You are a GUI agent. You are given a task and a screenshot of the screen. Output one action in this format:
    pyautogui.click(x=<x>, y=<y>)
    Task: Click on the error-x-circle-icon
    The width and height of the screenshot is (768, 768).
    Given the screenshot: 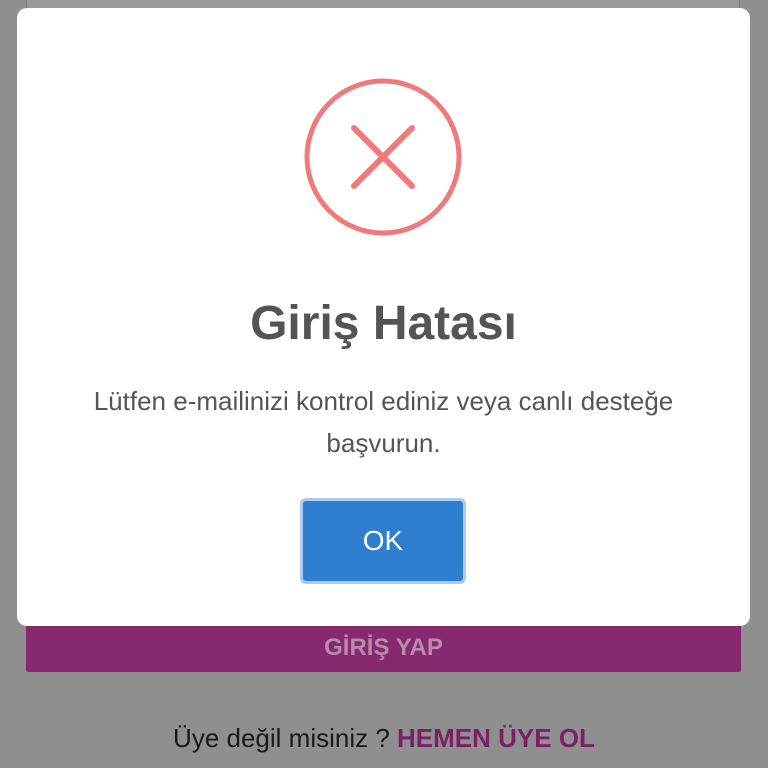 What is the action you would take?
    pyautogui.click(x=383, y=157)
    